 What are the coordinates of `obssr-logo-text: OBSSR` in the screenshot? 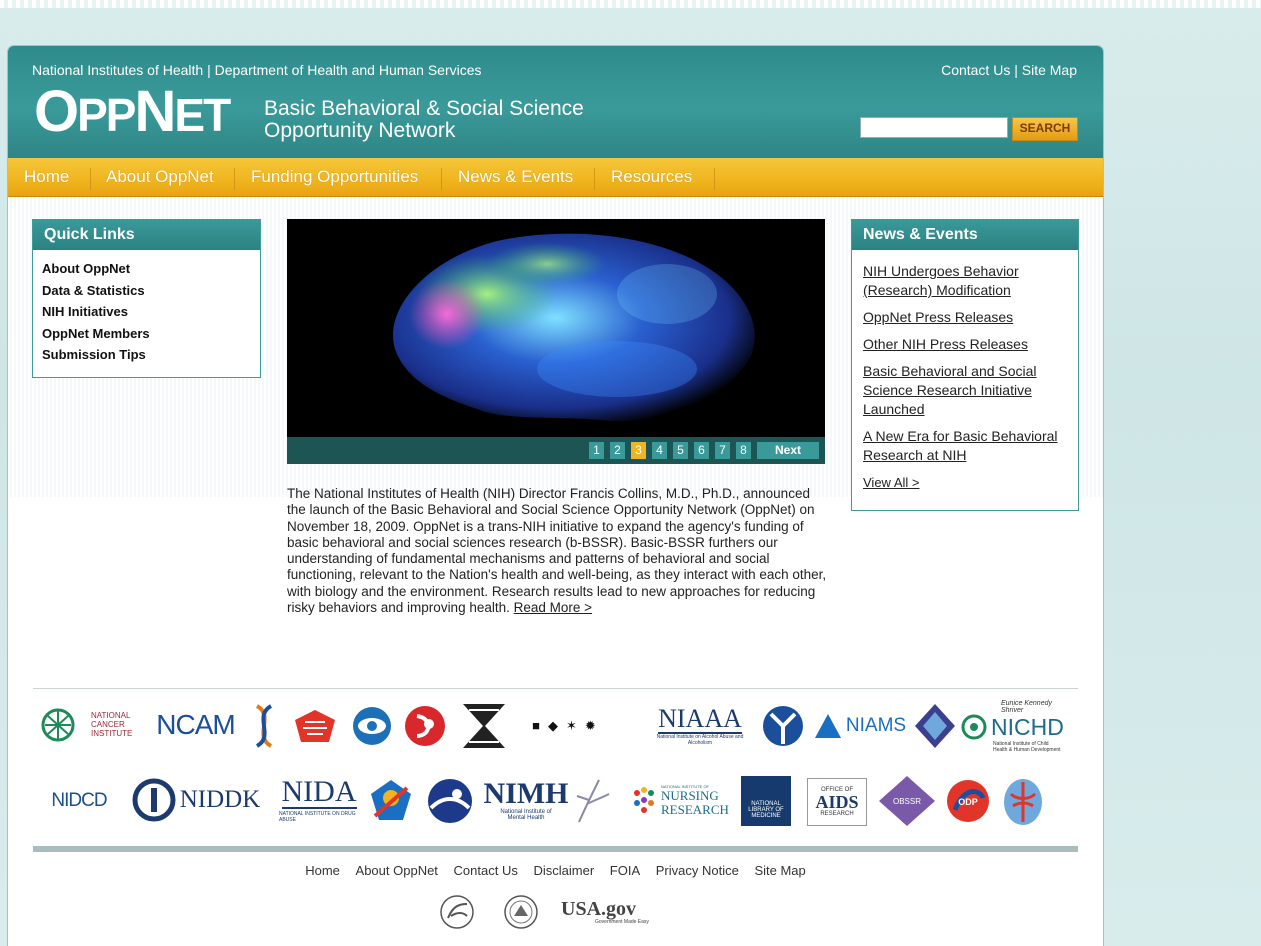 It's located at (907, 801).